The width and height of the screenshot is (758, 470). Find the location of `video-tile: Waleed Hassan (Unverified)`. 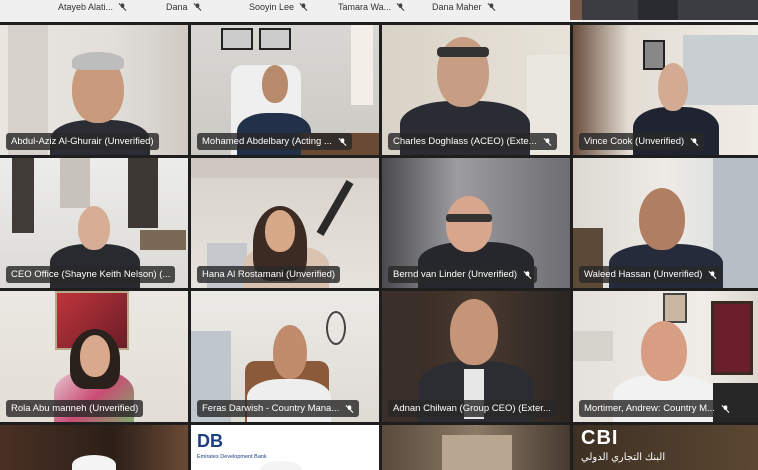

video-tile: Waleed Hassan (Unverified) is located at coordinates (665, 223).